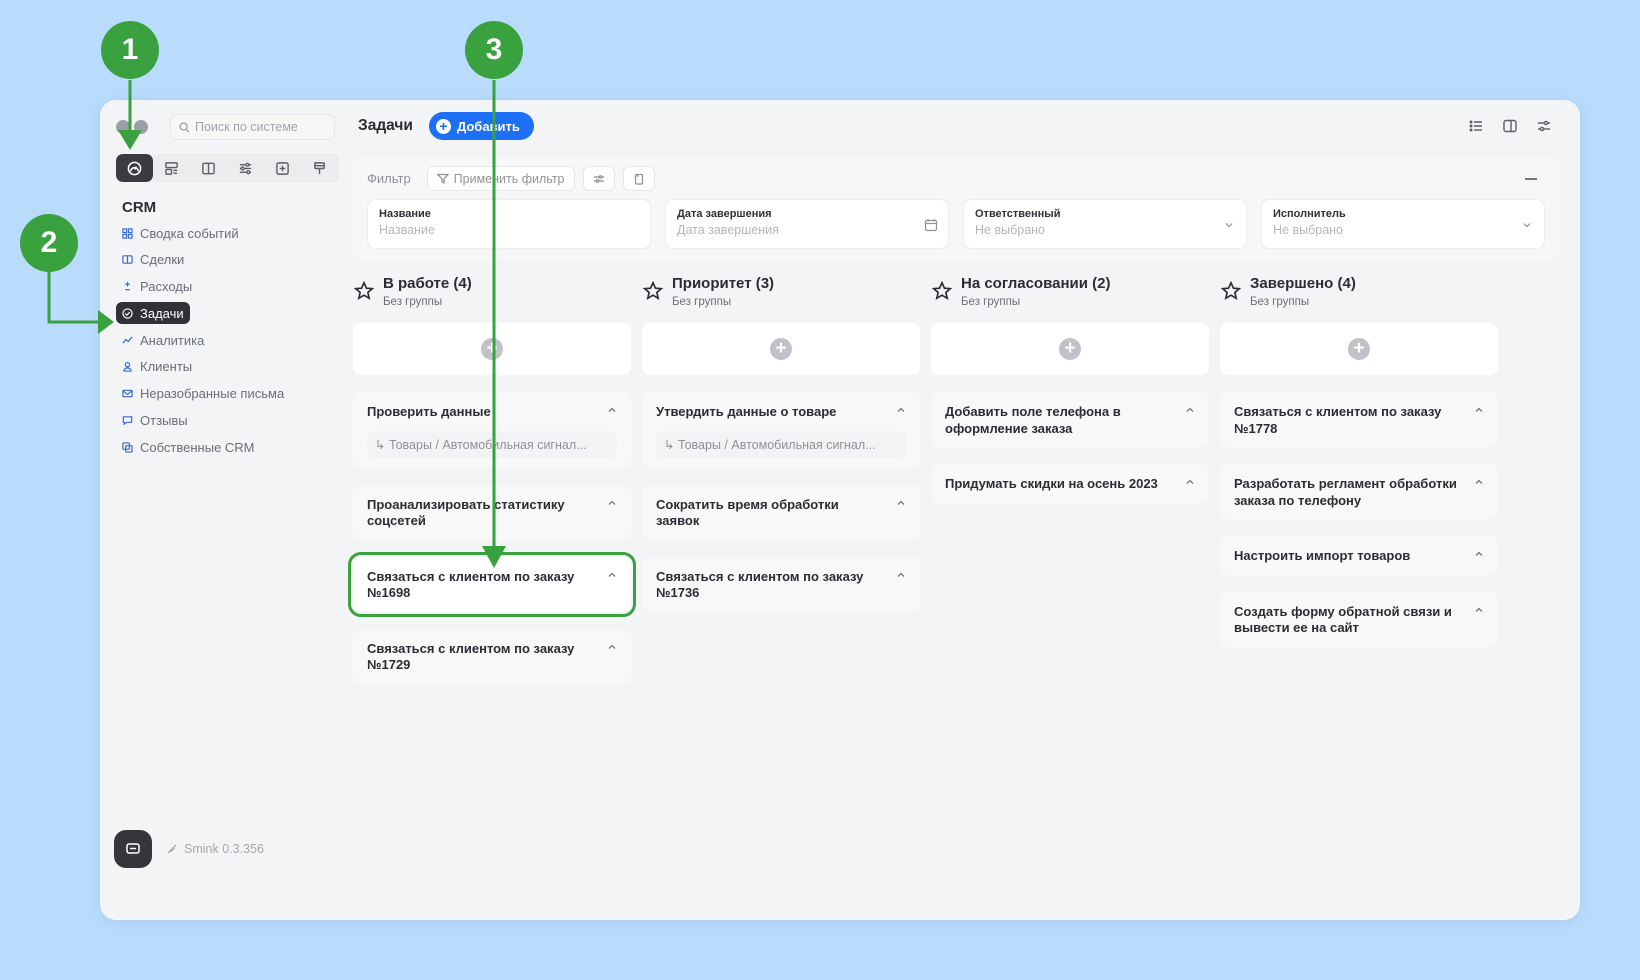  What do you see at coordinates (276, 324) in the screenshot?
I see `annotation-arrows` at bounding box center [276, 324].